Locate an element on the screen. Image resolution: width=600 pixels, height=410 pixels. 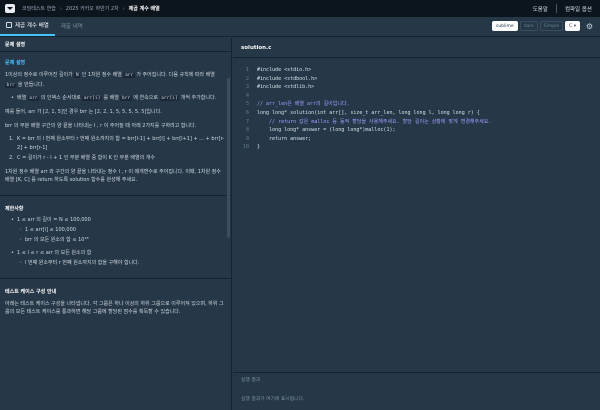
editor-filename: solution.c is located at coordinates (416, 48).